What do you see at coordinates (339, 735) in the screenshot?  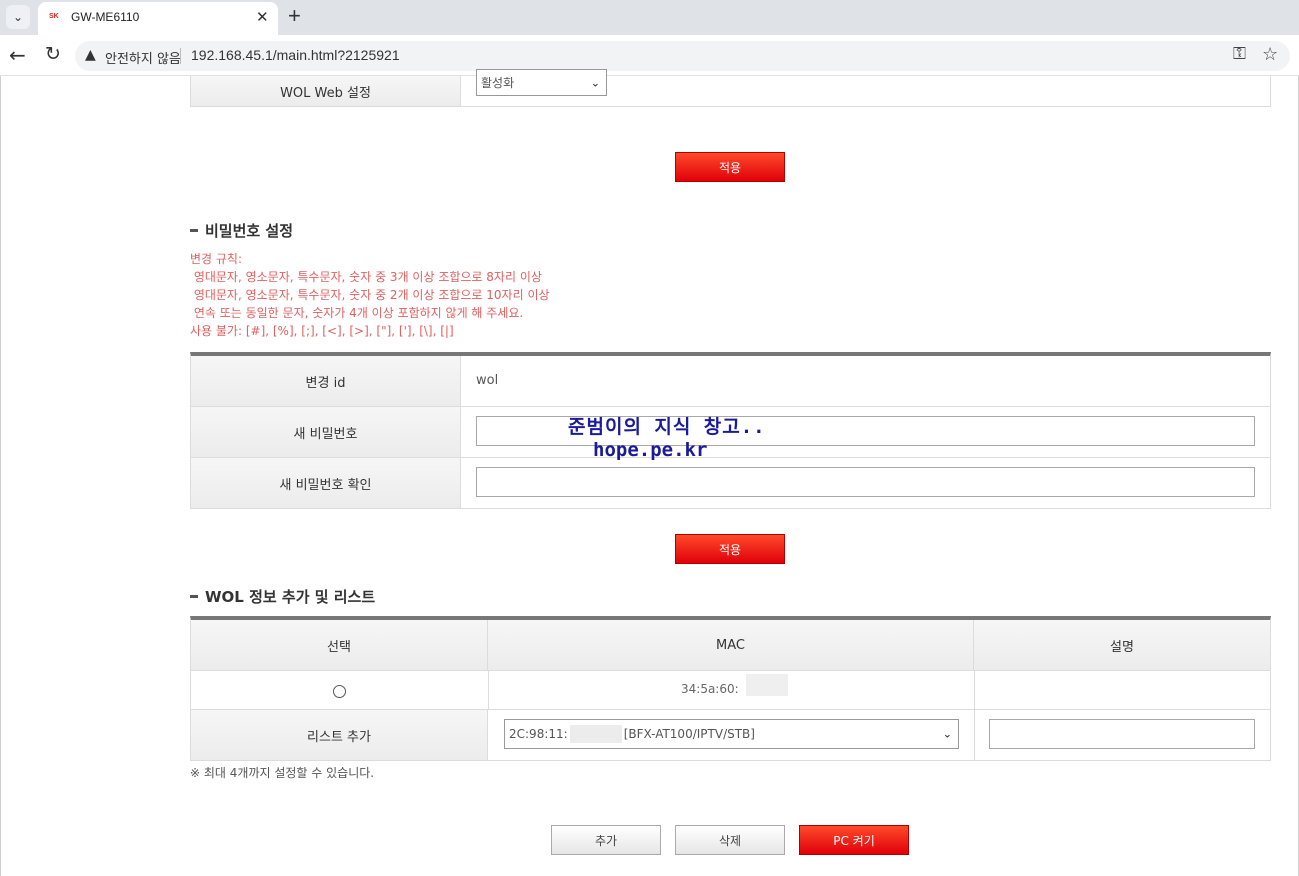 I see `add-list-label: 리스트 추가` at bounding box center [339, 735].